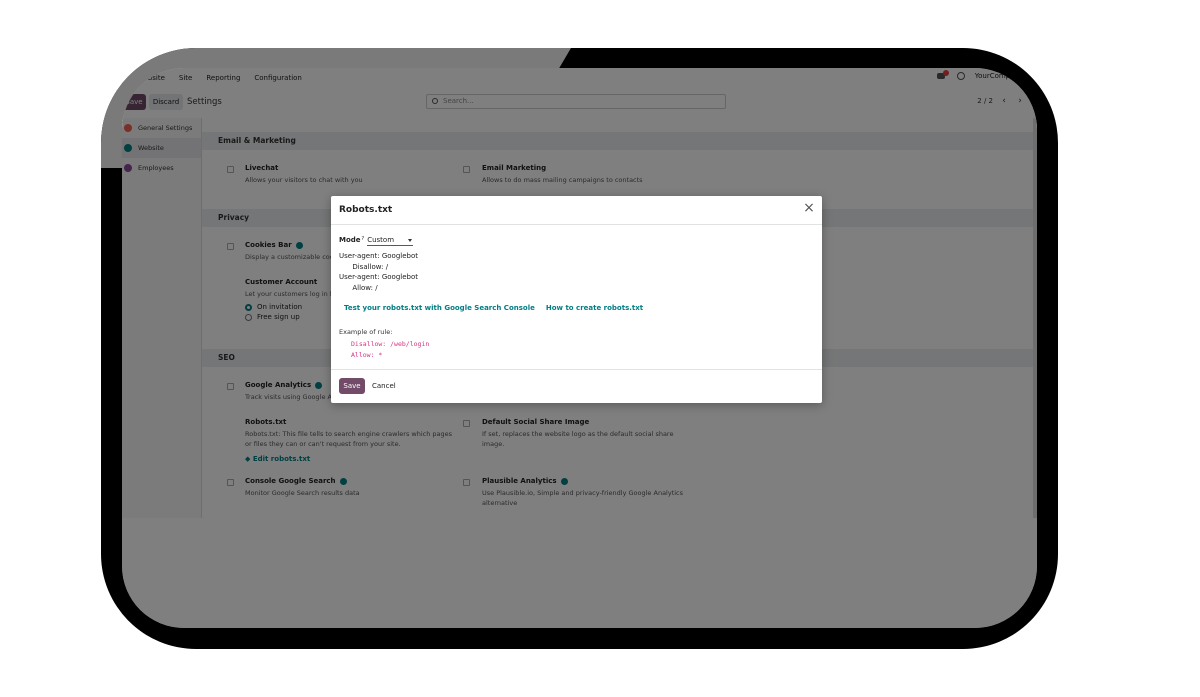 The height and width of the screenshot is (697, 1200). What do you see at coordinates (364, 266) in the screenshot?
I see `robots-line: Disallow: /` at bounding box center [364, 266].